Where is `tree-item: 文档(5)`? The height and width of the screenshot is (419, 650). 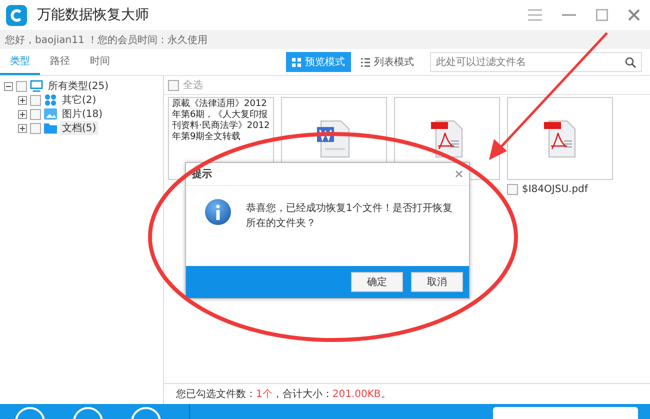
tree-item: 文档(5) is located at coordinates (79, 128).